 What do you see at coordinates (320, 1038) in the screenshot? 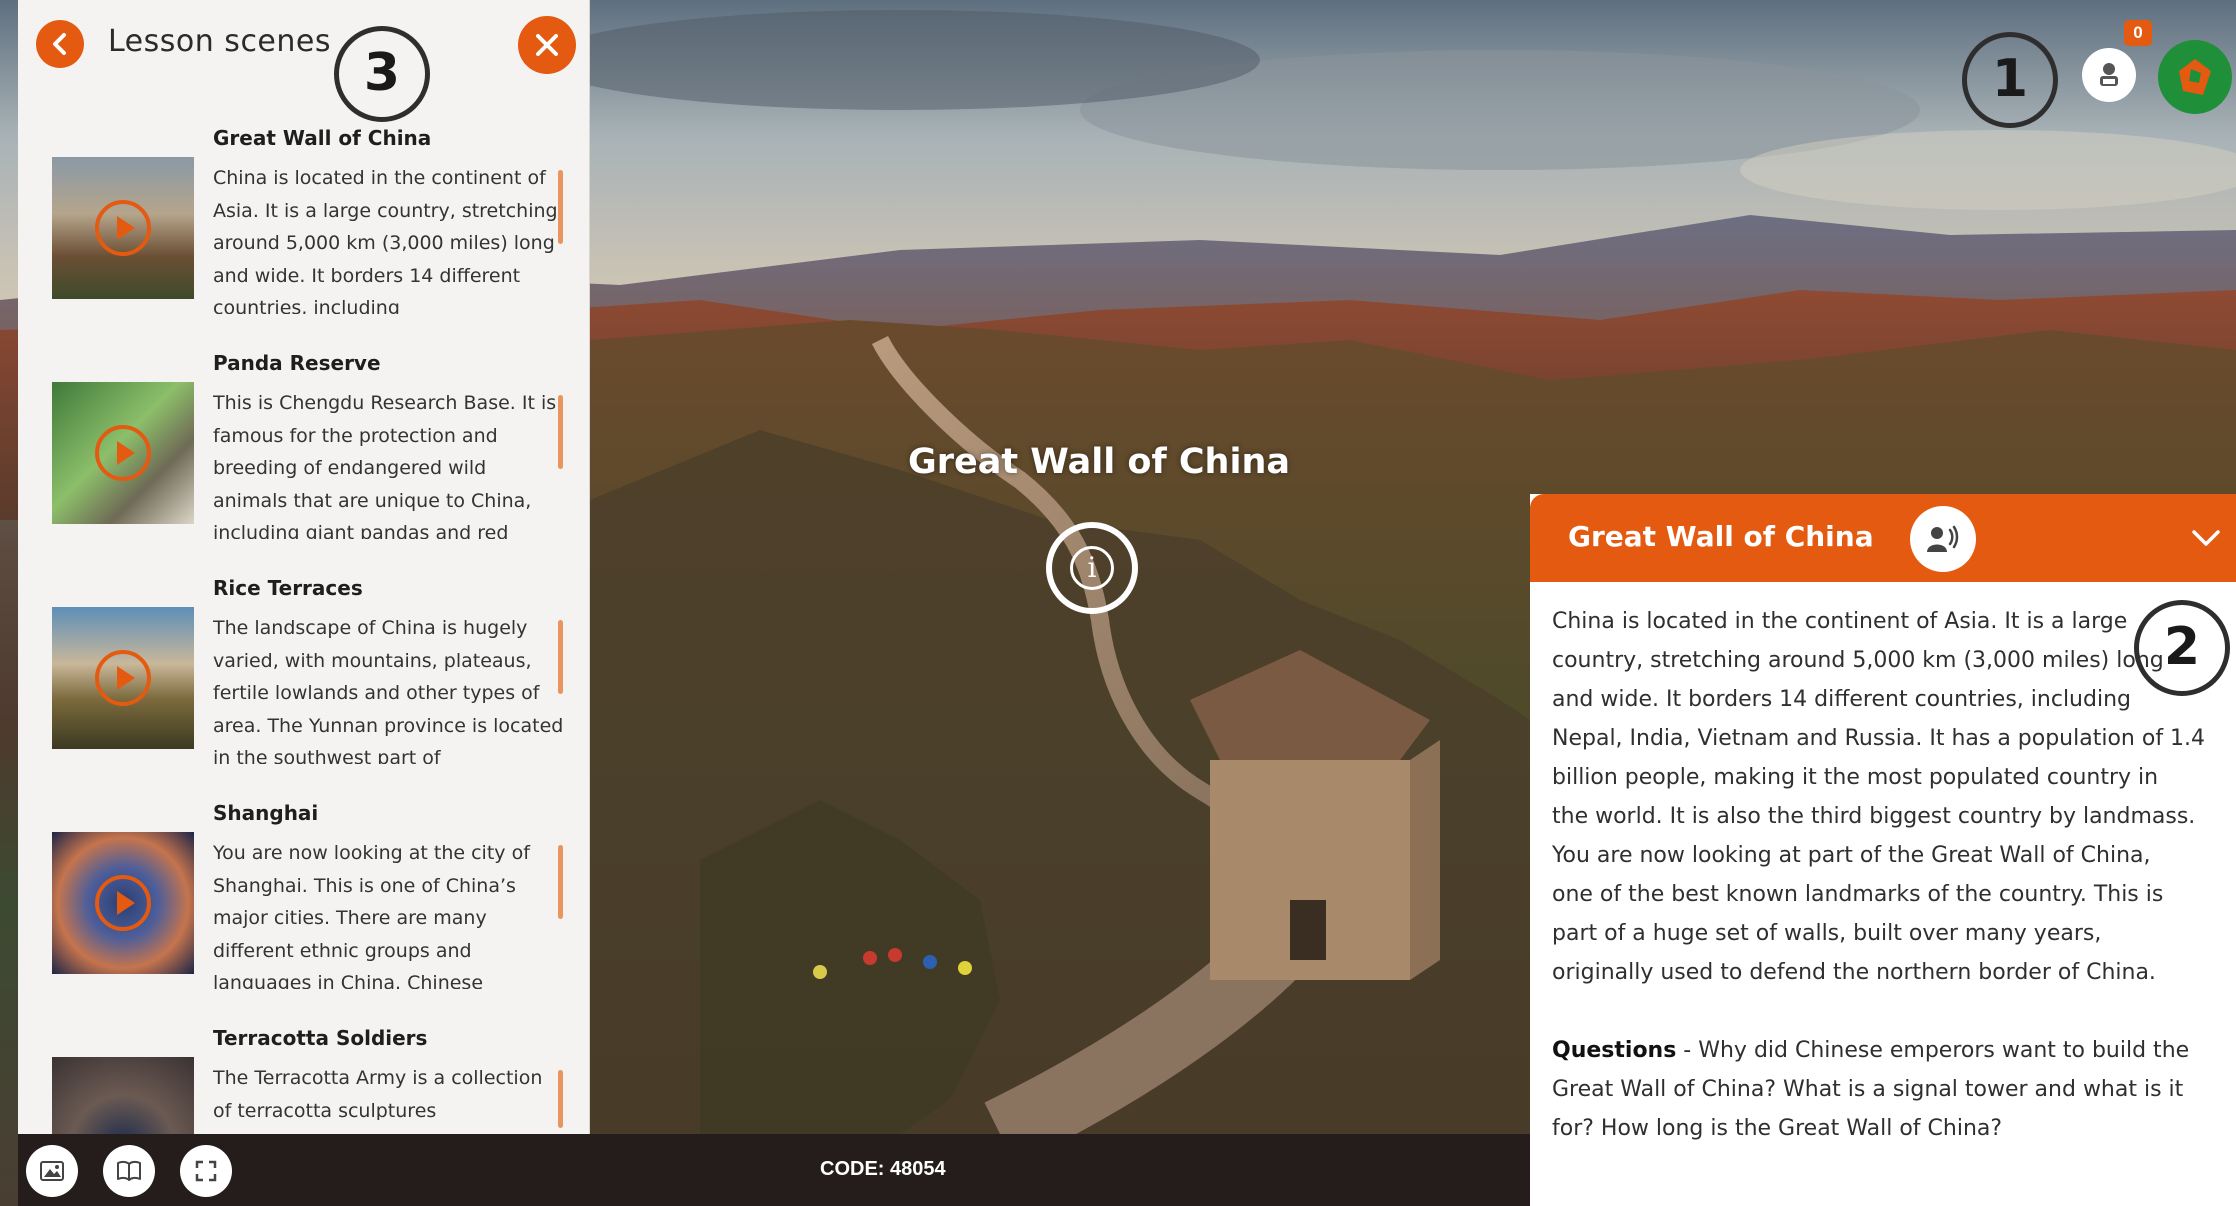
I see `scene-name: Terracotta Soldiers` at bounding box center [320, 1038].